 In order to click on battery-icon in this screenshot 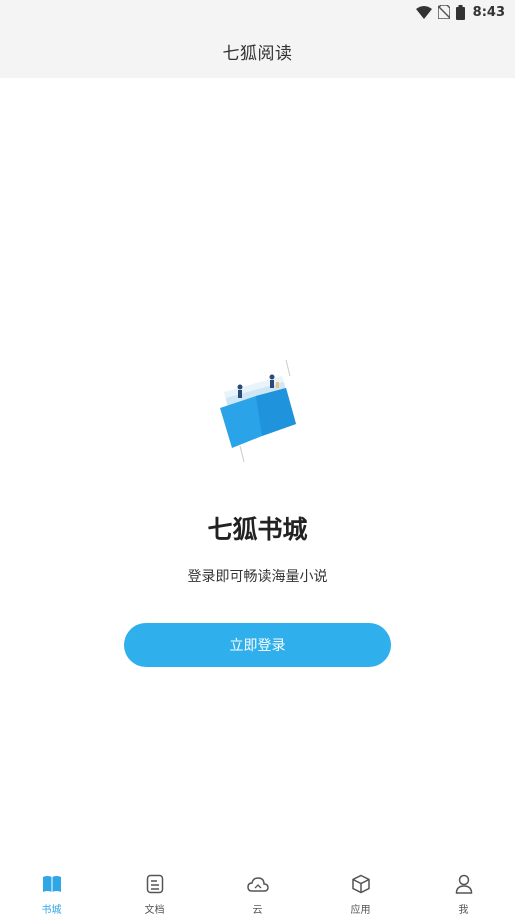, I will do `click(460, 12)`.